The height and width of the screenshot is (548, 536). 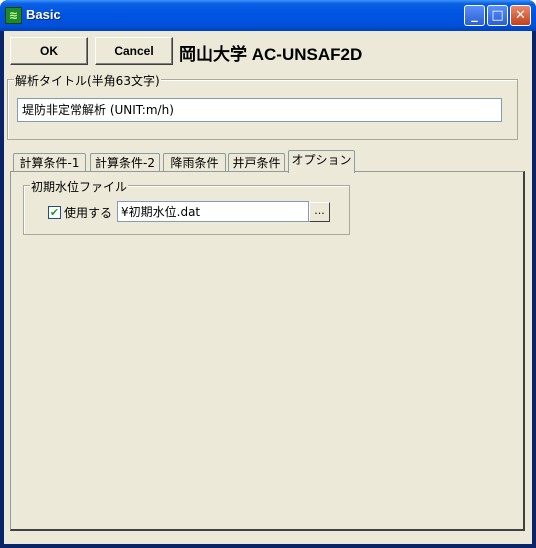 I want to click on app-icon: ≋, so click(x=13, y=15).